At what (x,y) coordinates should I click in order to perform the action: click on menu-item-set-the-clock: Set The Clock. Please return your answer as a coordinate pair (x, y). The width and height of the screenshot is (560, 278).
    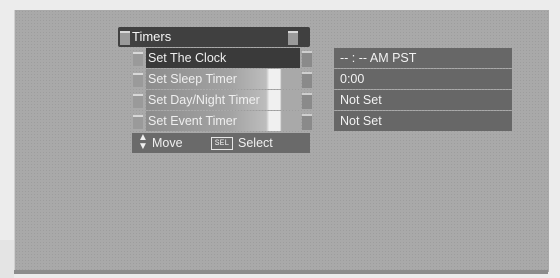
    Looking at the image, I should click on (215, 58).